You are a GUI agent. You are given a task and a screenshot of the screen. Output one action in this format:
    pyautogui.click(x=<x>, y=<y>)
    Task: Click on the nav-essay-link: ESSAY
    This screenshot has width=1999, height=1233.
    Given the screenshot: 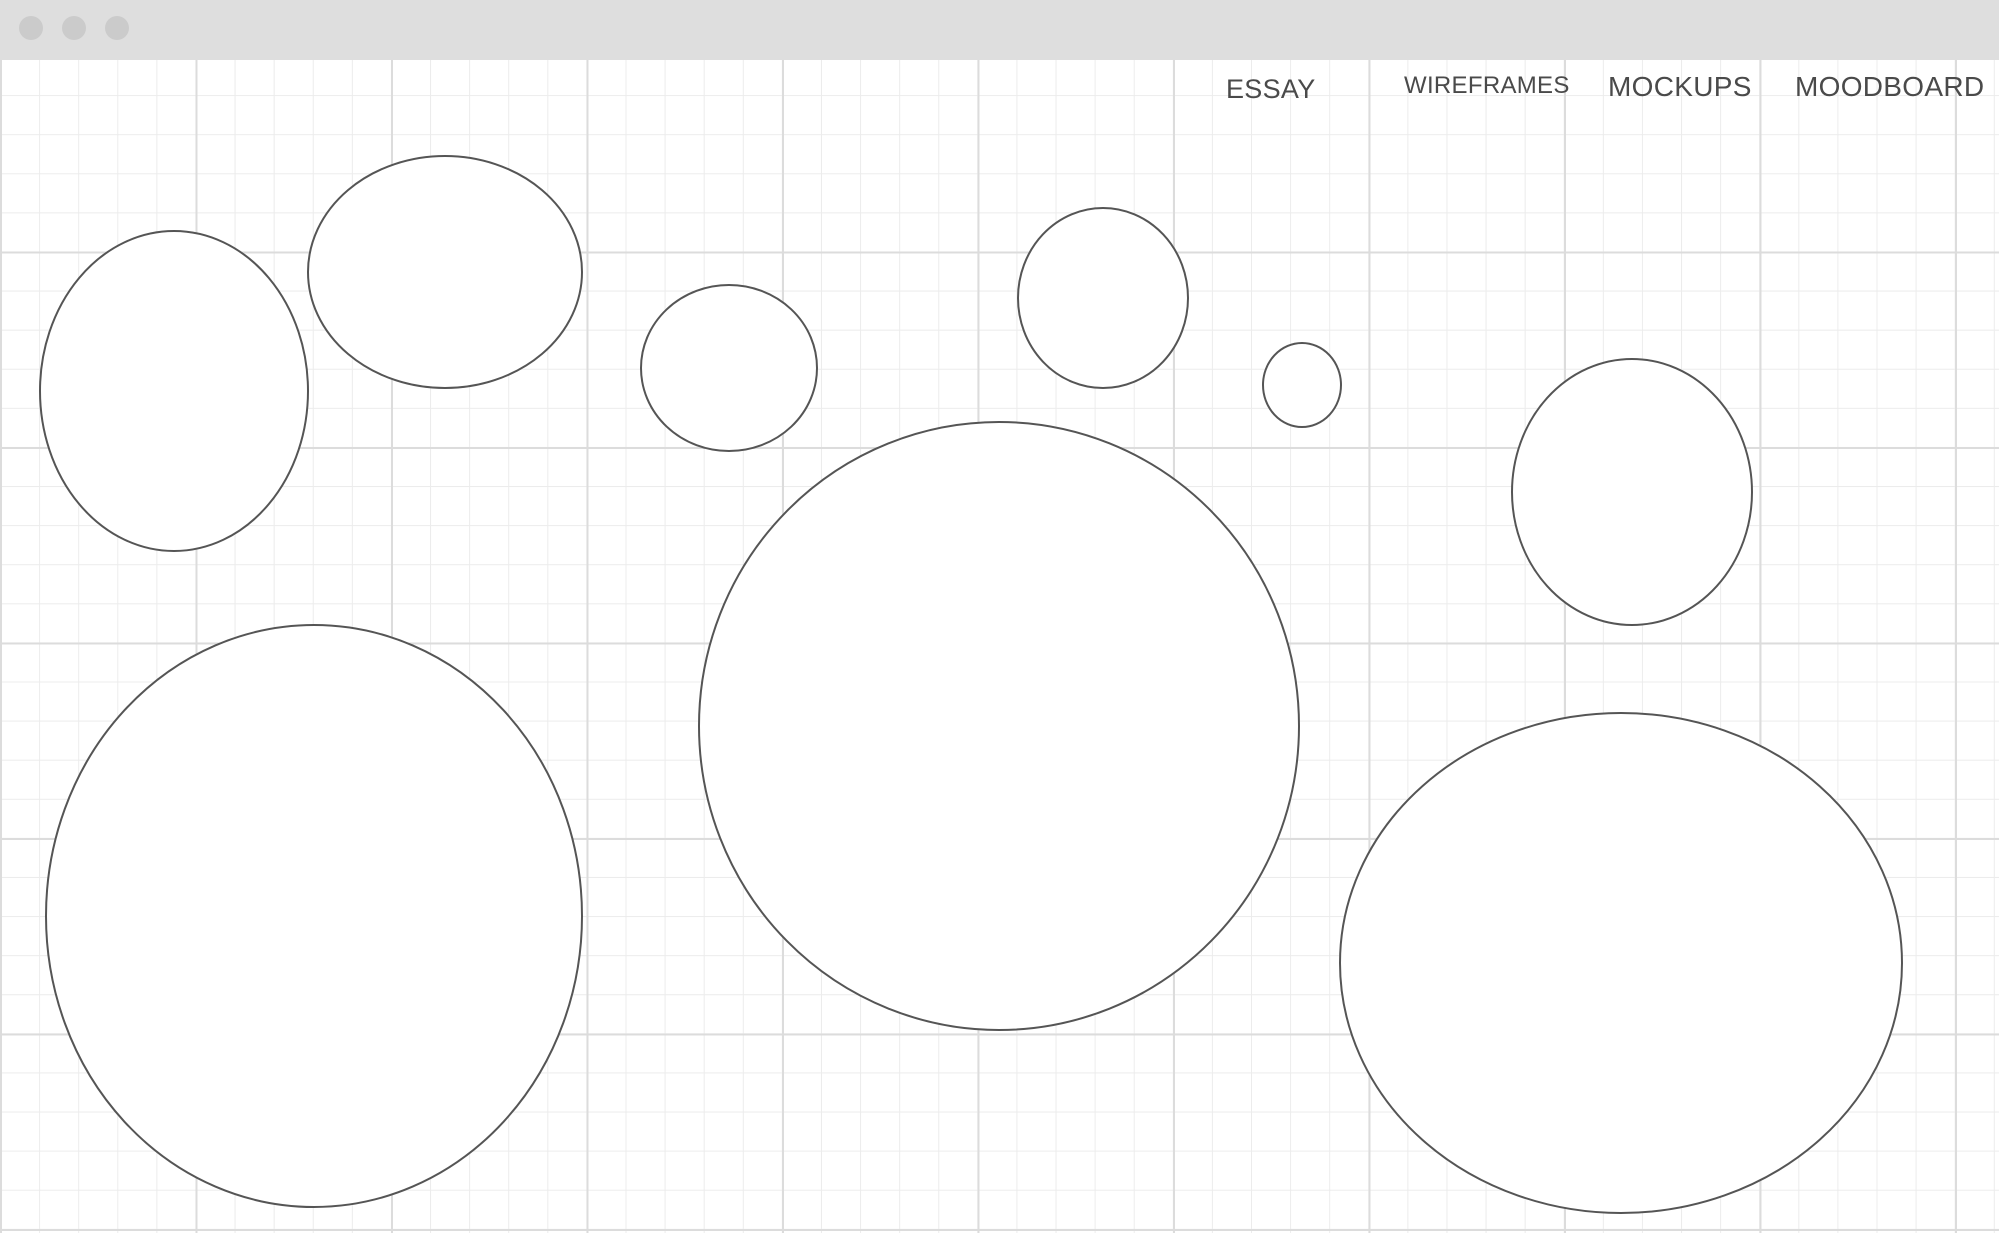 What is the action you would take?
    pyautogui.click(x=1271, y=89)
    